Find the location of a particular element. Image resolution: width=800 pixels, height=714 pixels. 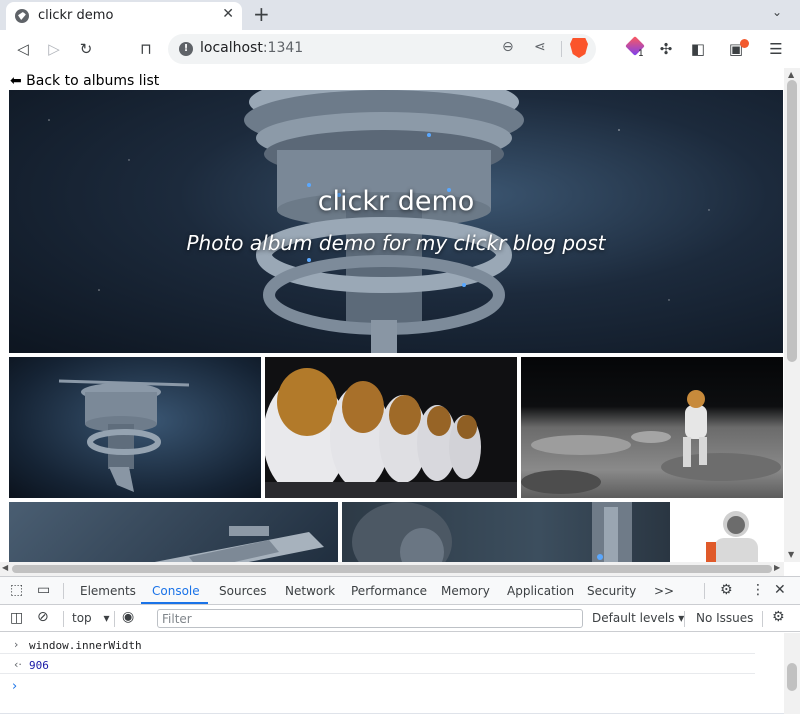

console-settings-gear-icon: ⚙ is located at coordinates (778, 617).